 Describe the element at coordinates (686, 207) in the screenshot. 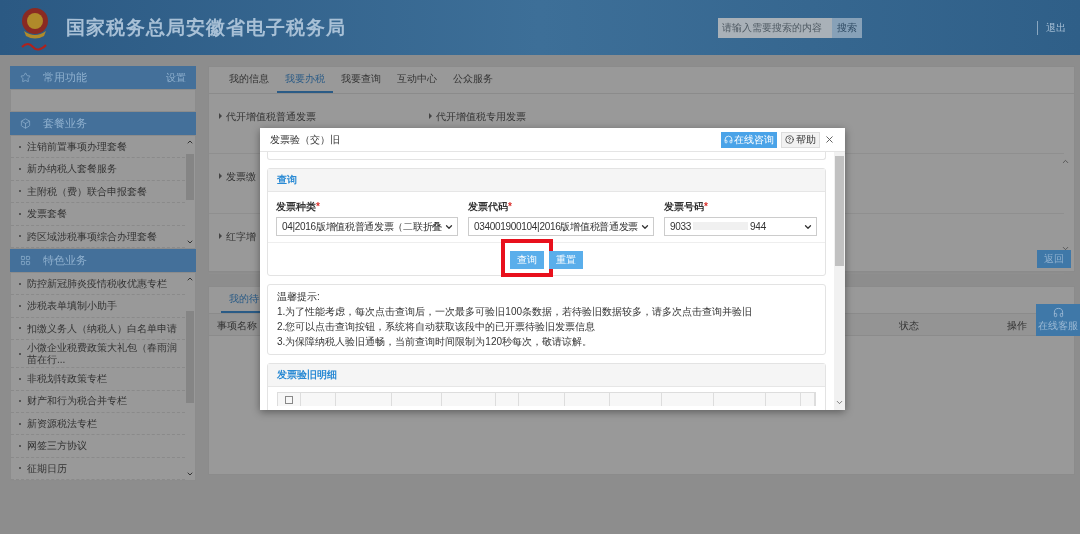

I see `field-label: 发票号码*` at that location.